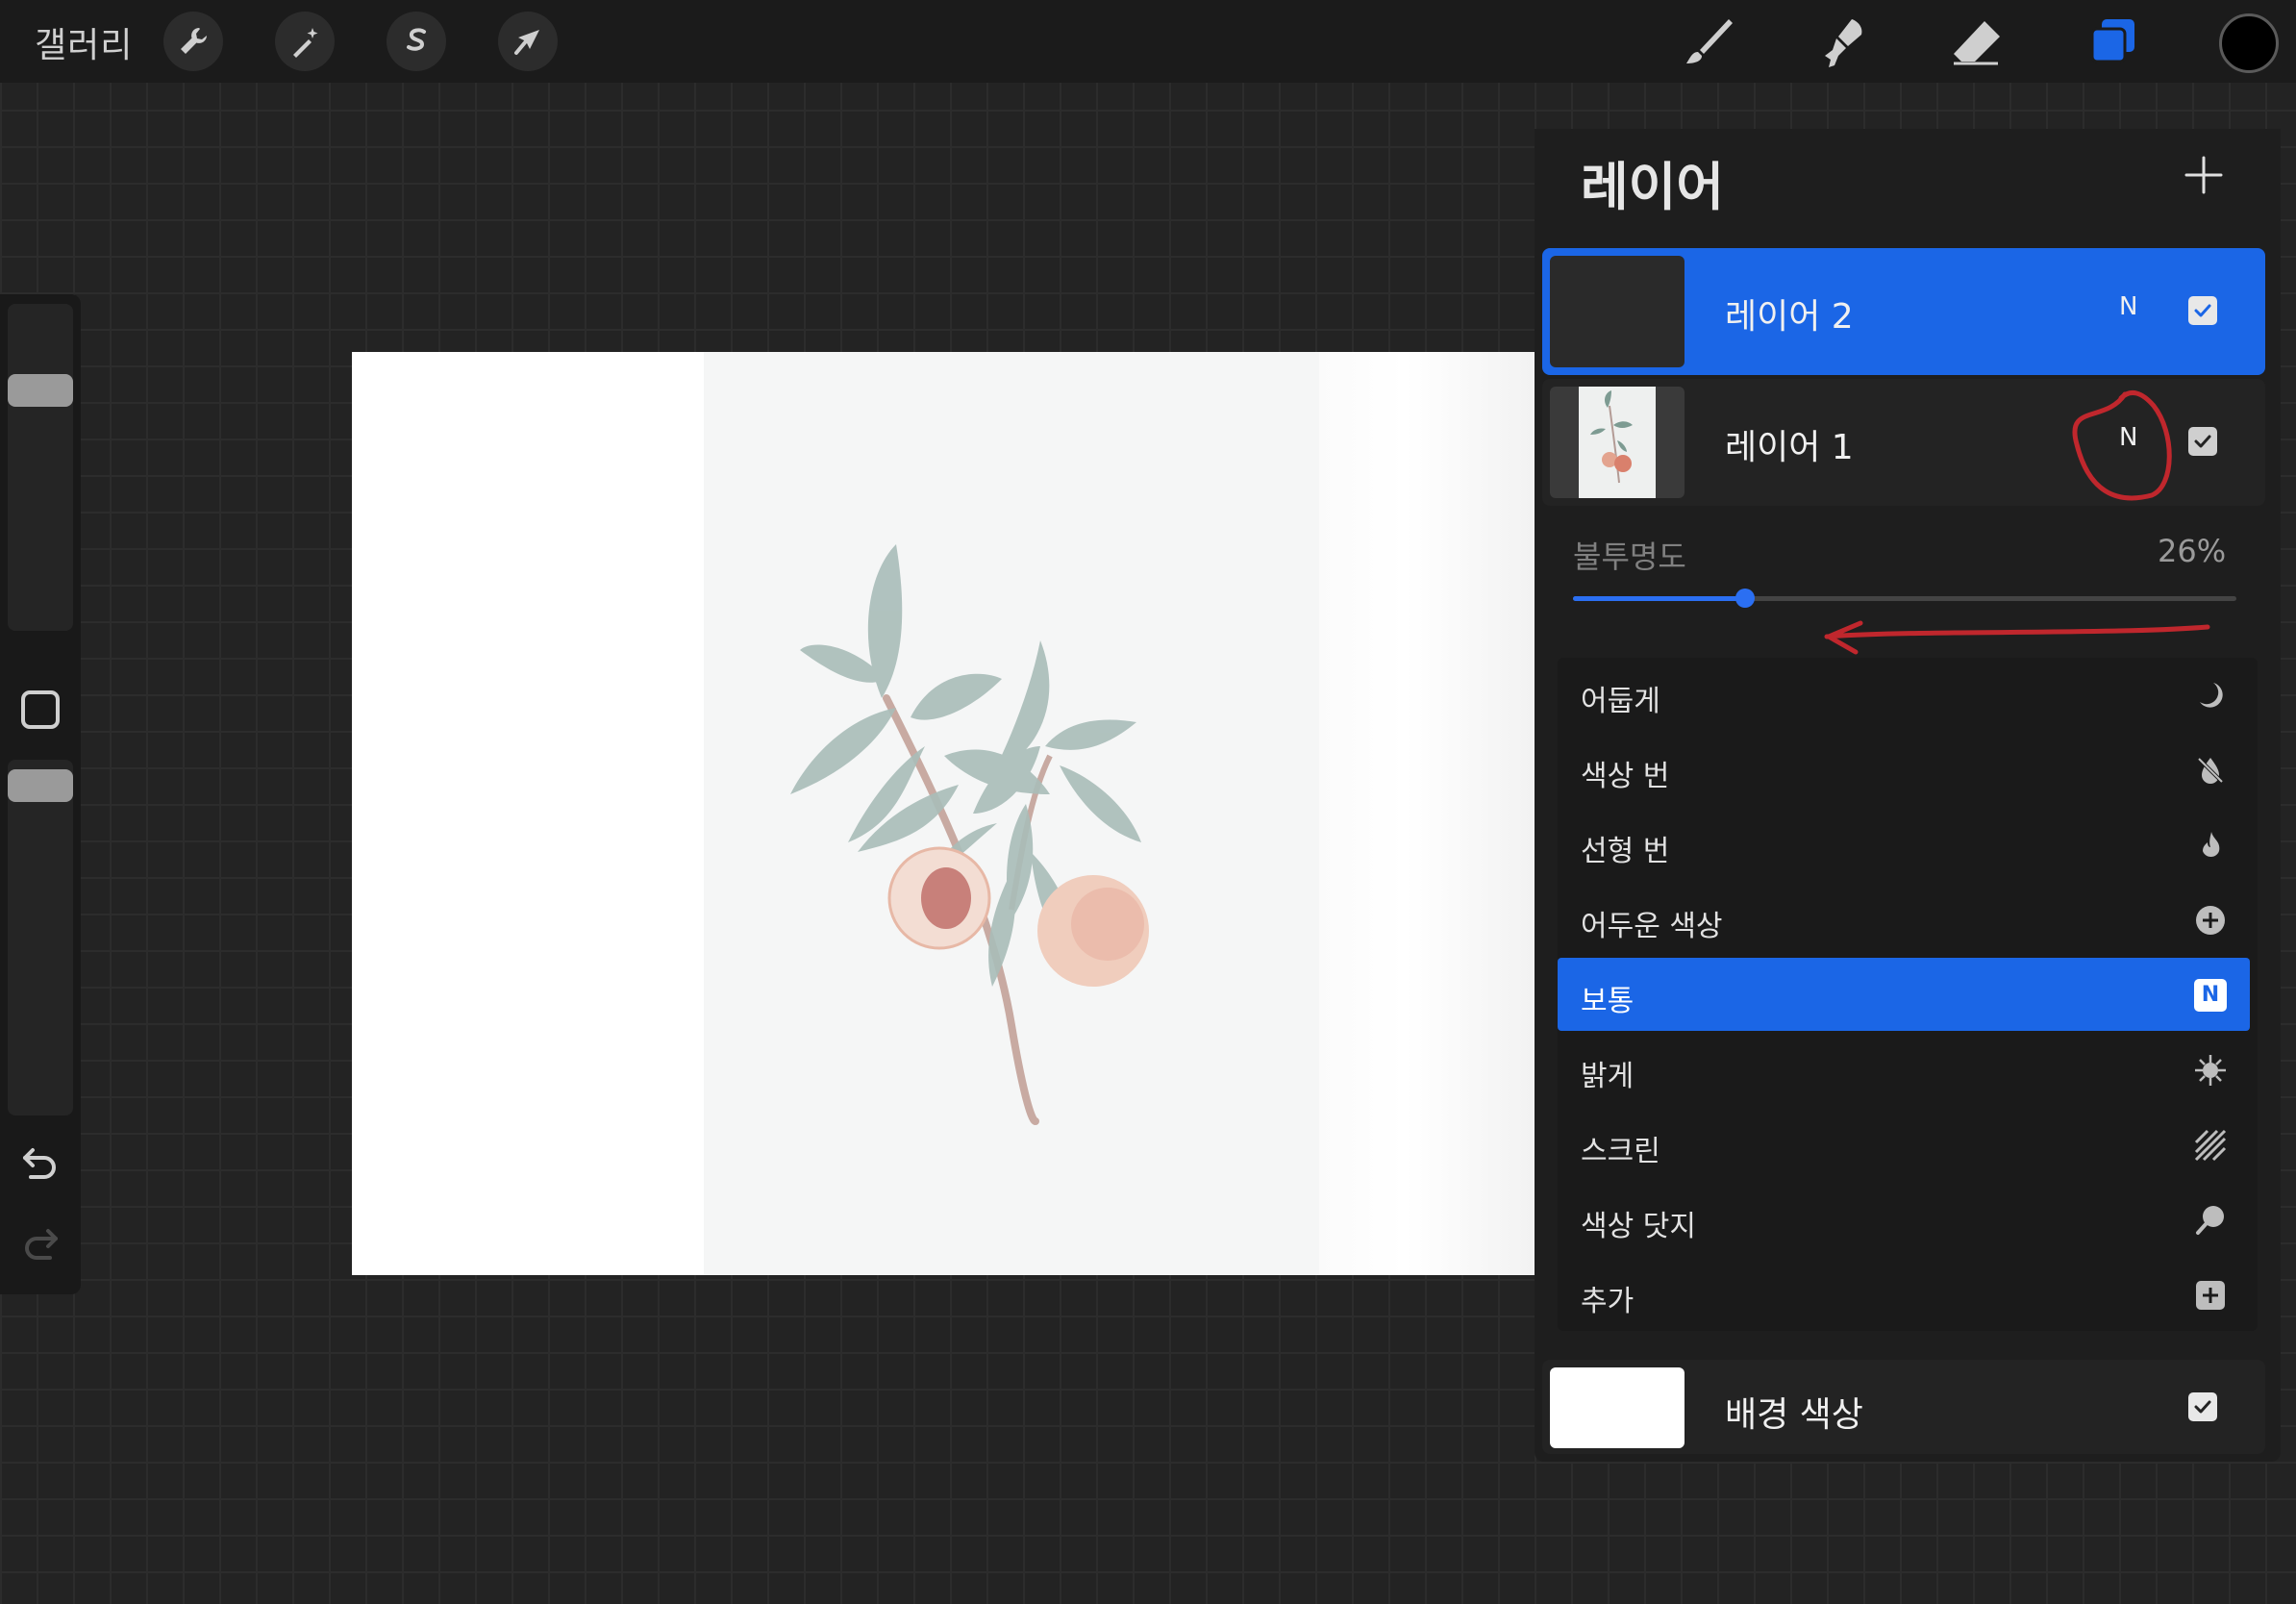 The image size is (2296, 1604). I want to click on brush-icon, so click(1707, 42).